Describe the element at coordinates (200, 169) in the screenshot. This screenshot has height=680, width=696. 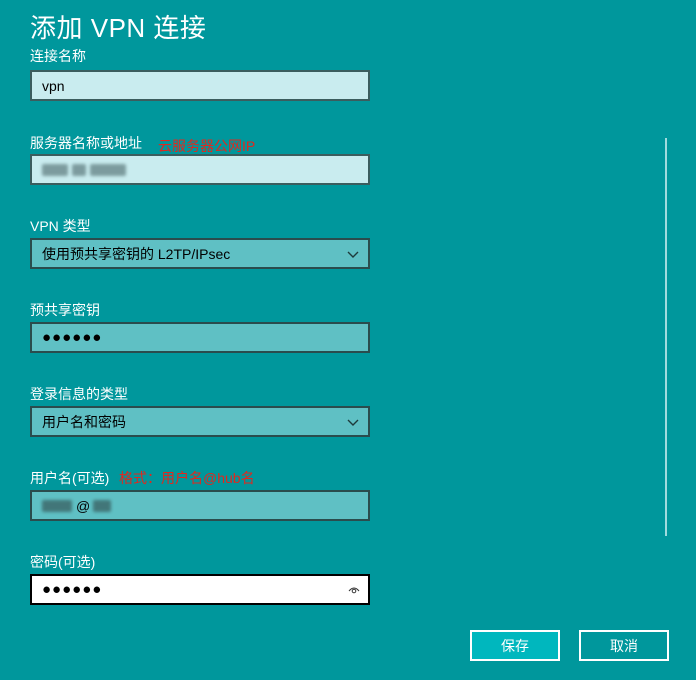
I see `server-input` at that location.